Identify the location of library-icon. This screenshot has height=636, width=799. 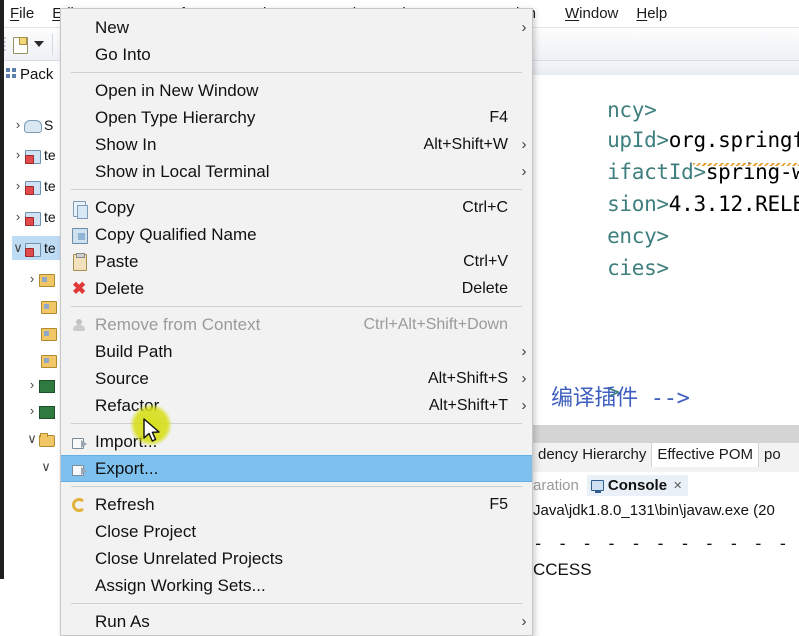
(47, 385).